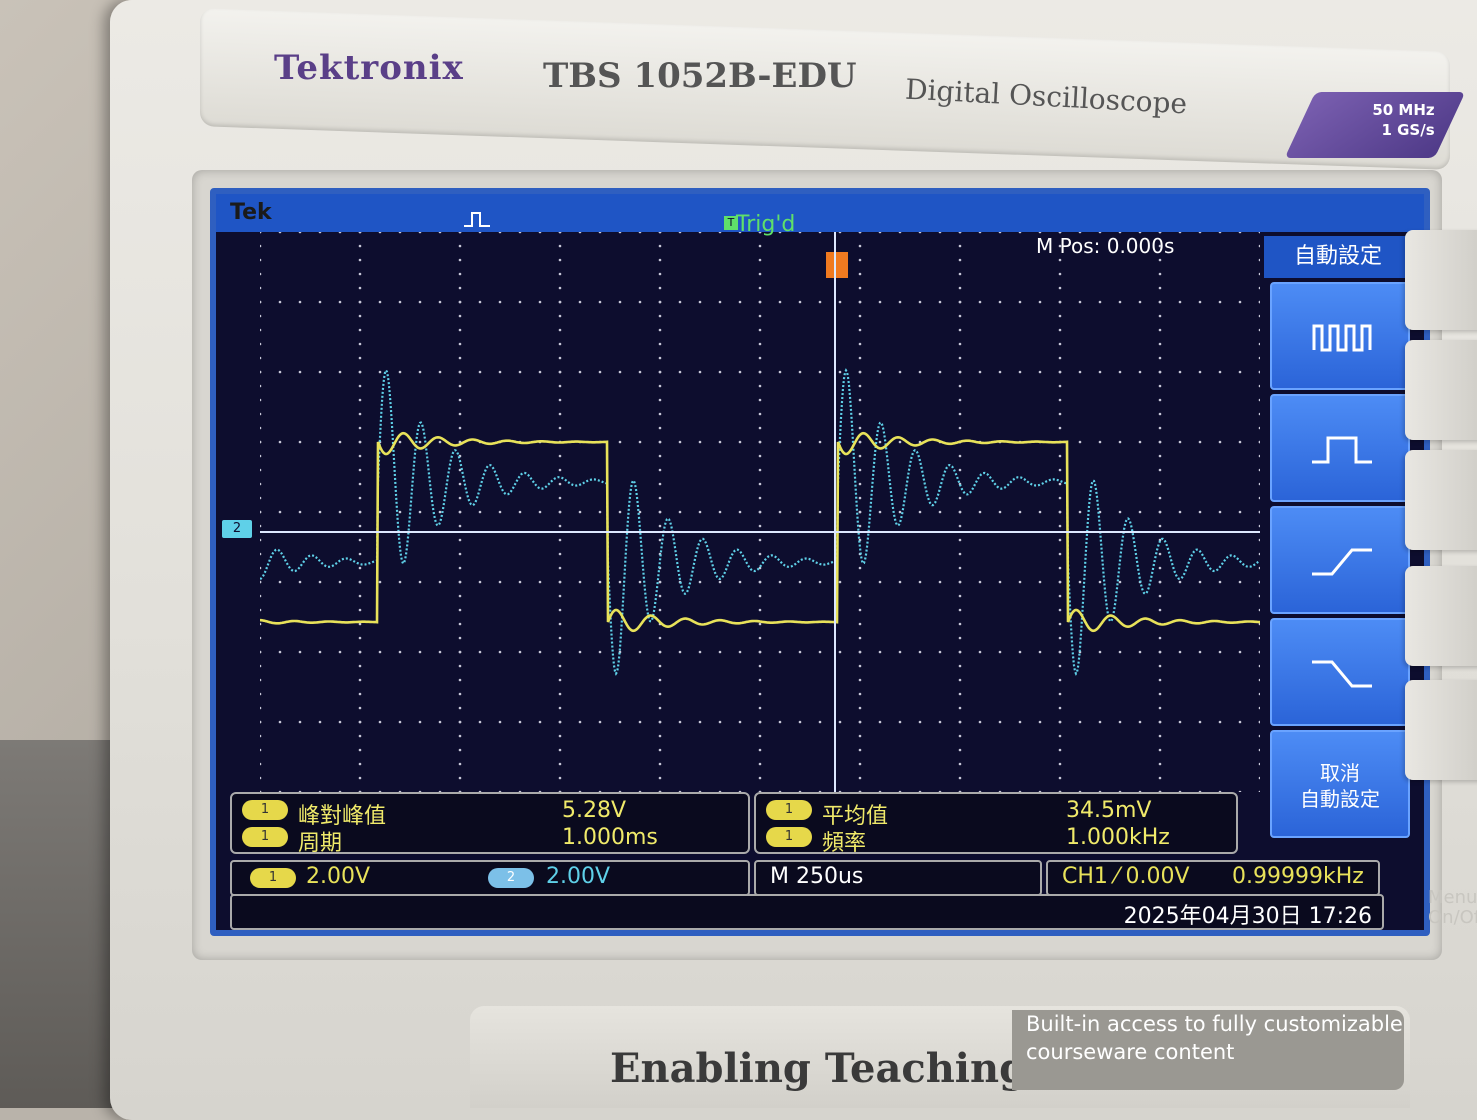 This screenshot has width=1477, height=1120. I want to click on measurement-name: 周期, so click(320, 843).